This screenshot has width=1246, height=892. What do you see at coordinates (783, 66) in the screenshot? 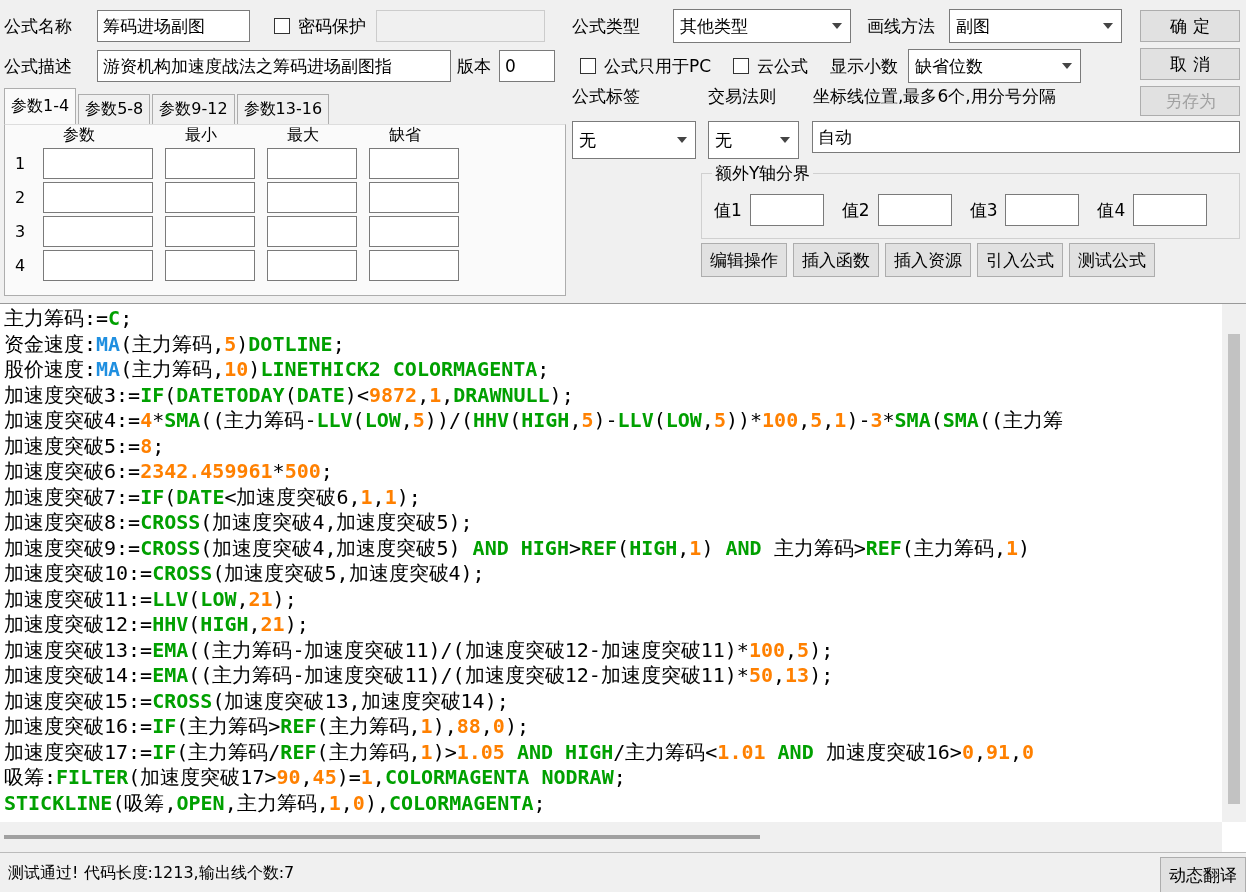
I see `checkbox-label: 云公式` at bounding box center [783, 66].